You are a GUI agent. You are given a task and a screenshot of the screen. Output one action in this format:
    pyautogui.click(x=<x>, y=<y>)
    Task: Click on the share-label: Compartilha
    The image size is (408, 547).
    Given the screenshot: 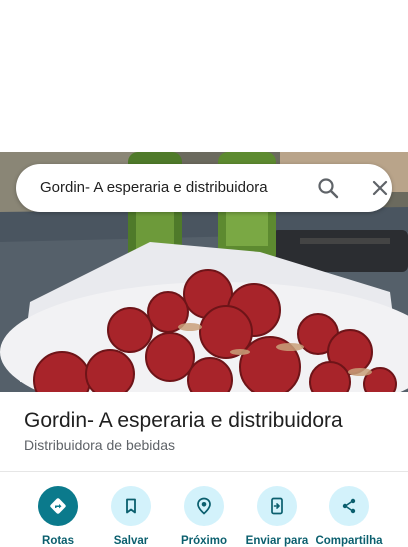 What is the action you would take?
    pyautogui.click(x=349, y=541)
    